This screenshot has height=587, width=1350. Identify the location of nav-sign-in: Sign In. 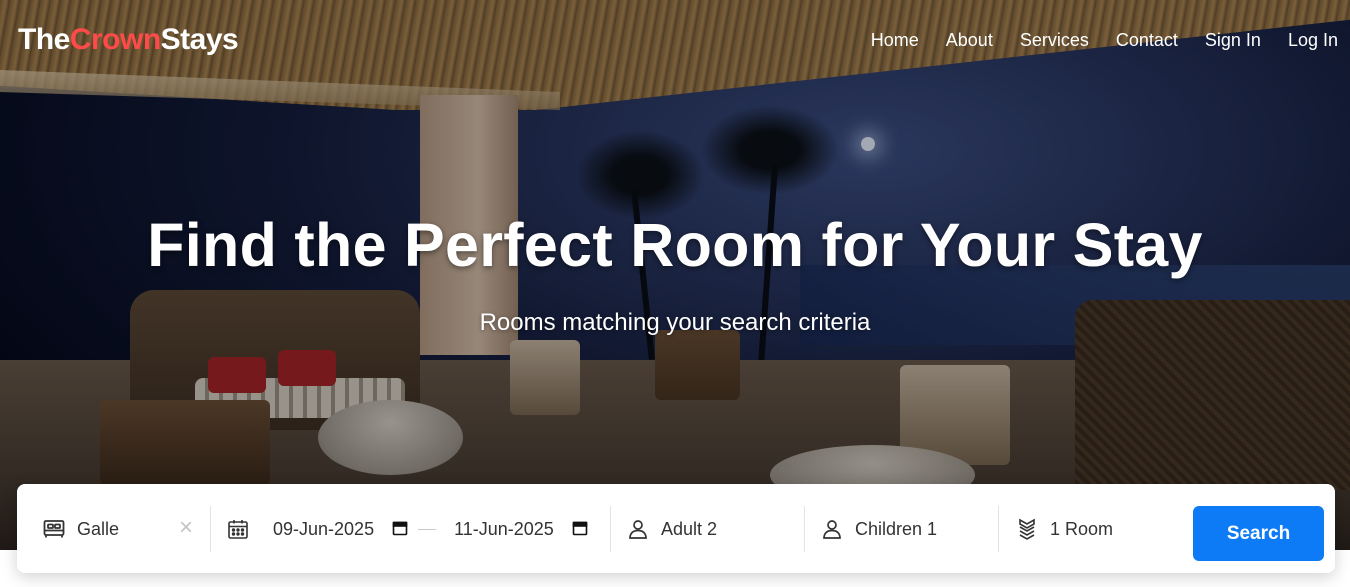
(1233, 40).